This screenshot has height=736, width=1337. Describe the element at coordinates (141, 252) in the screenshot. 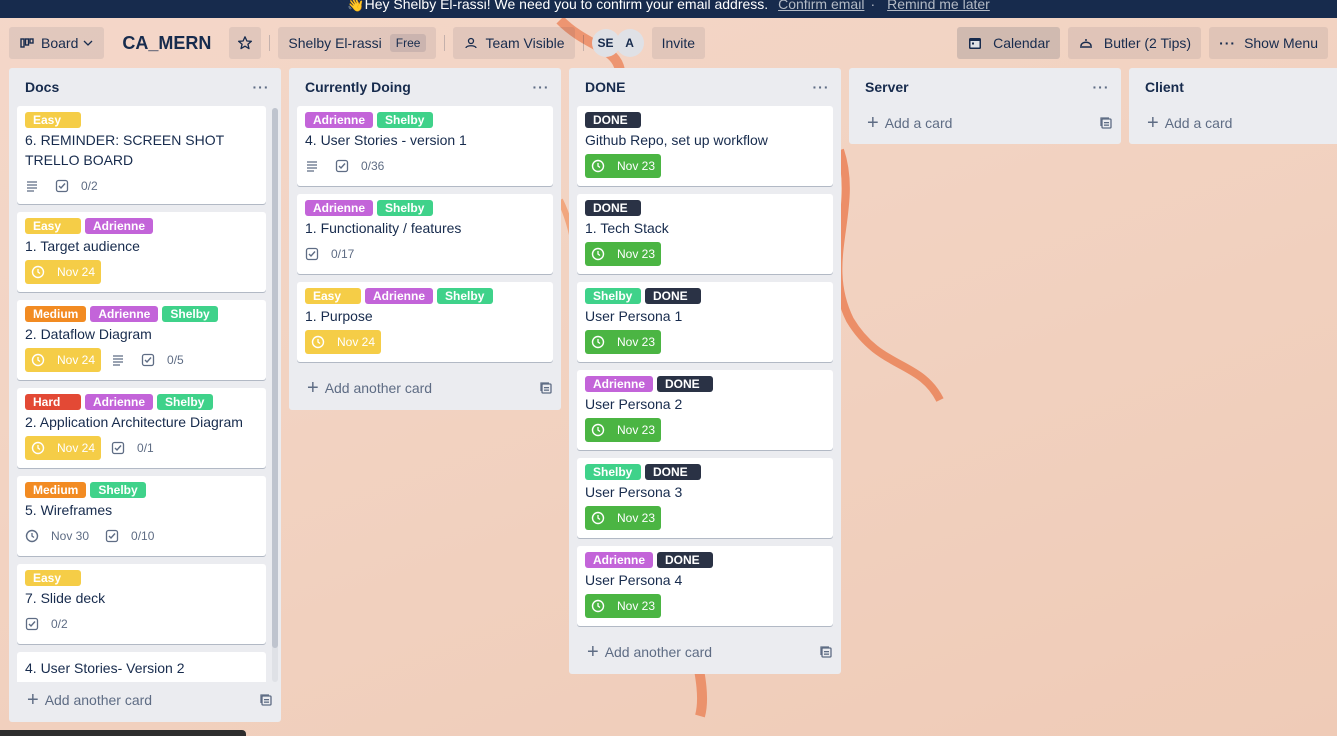

I see `card: Easy Adrienne 1. Target audience Nov 24` at that location.